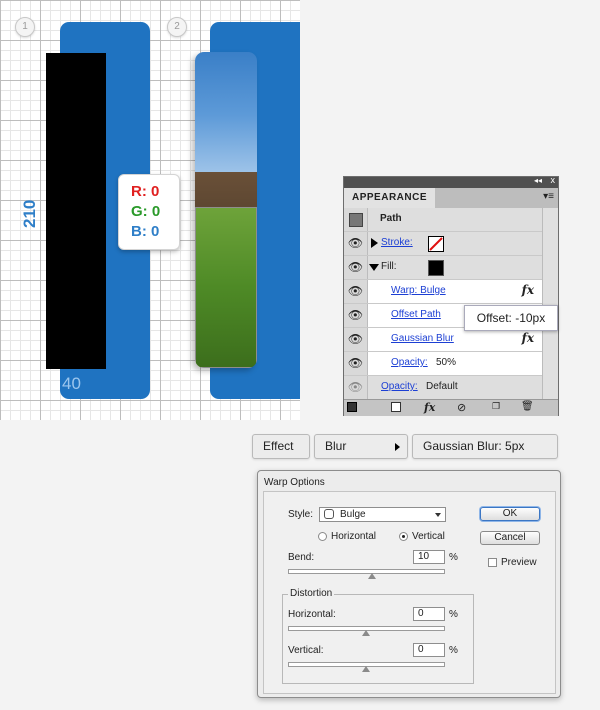 This screenshot has width=600, height=710. What do you see at coordinates (538, 180) in the screenshot?
I see `collapse-icon: ◂◂` at bounding box center [538, 180].